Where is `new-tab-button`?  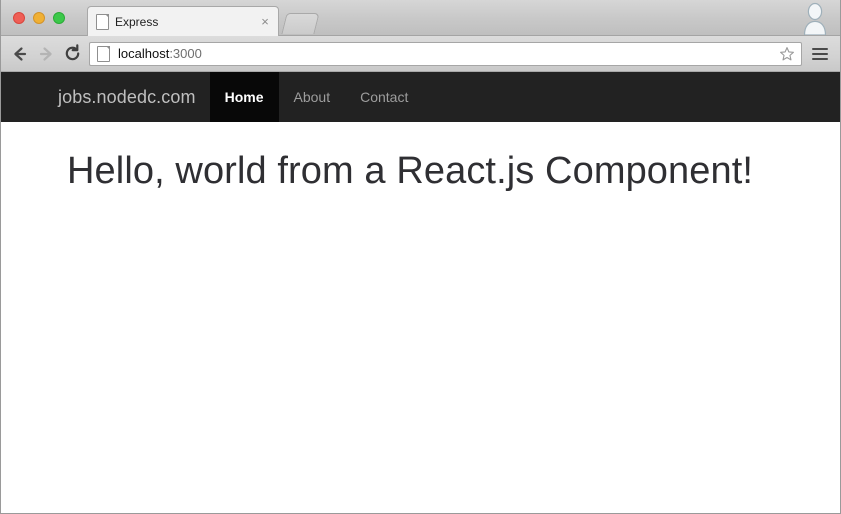 new-tab-button is located at coordinates (300, 23).